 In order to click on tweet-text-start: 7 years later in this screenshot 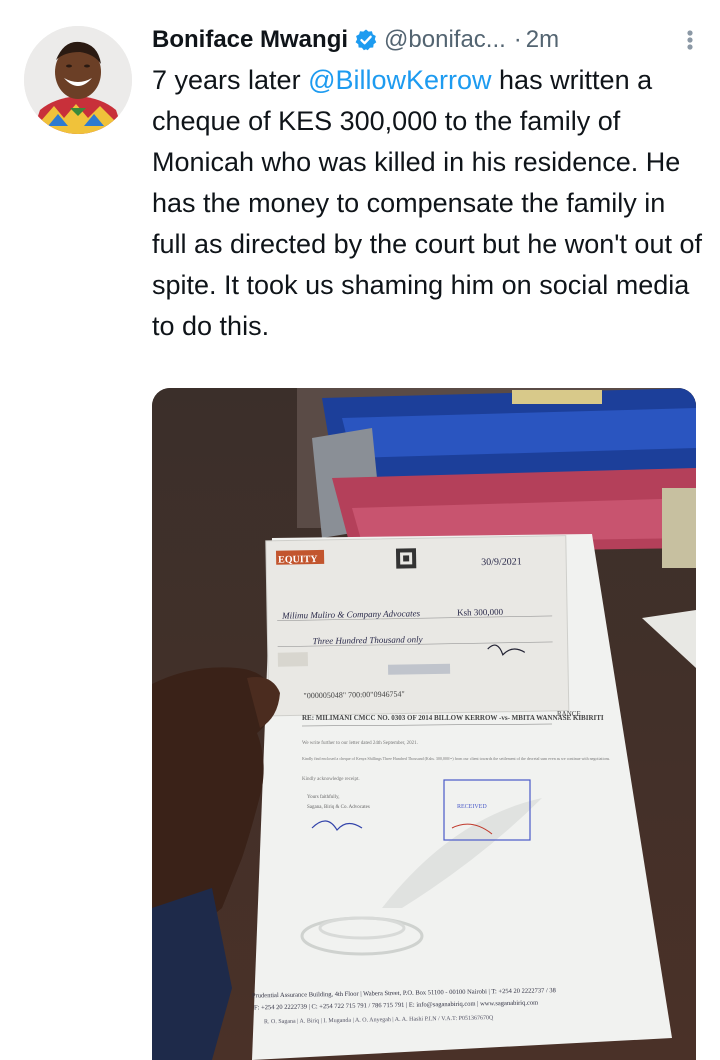, I will do `click(230, 80)`.